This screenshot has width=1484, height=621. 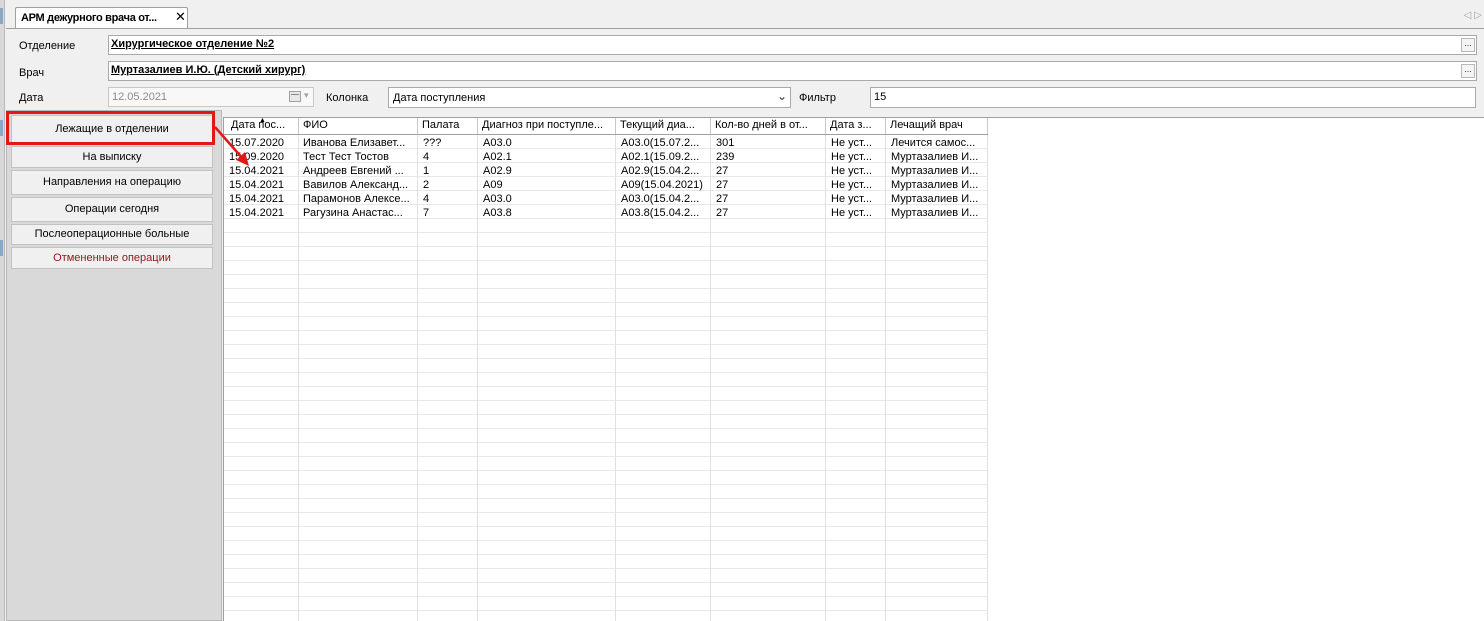 I want to click on nav-button-cancelled-surgeries: Отмененные операции, so click(x=112, y=258).